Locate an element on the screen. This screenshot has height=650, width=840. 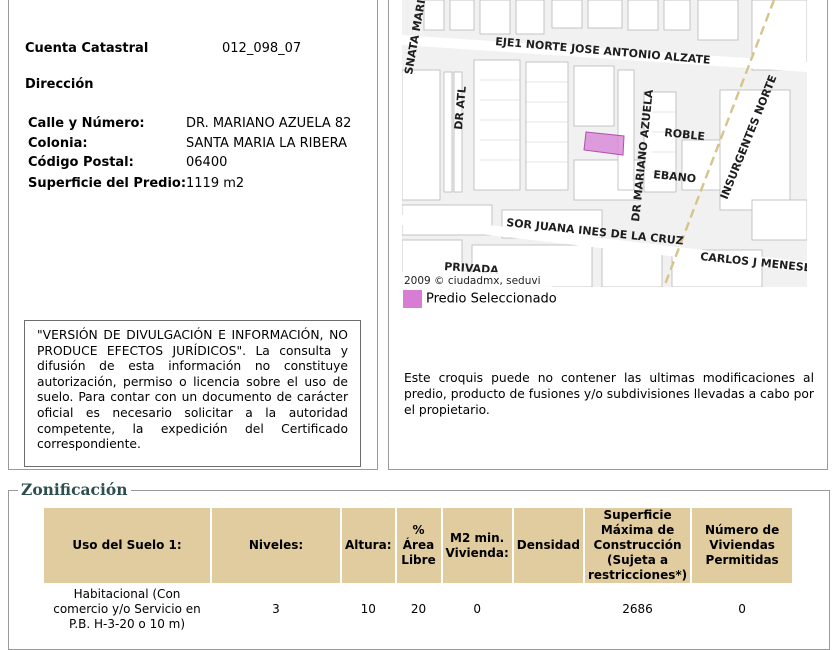
superficie-label: Superficie del Predio: is located at coordinates (107, 183).